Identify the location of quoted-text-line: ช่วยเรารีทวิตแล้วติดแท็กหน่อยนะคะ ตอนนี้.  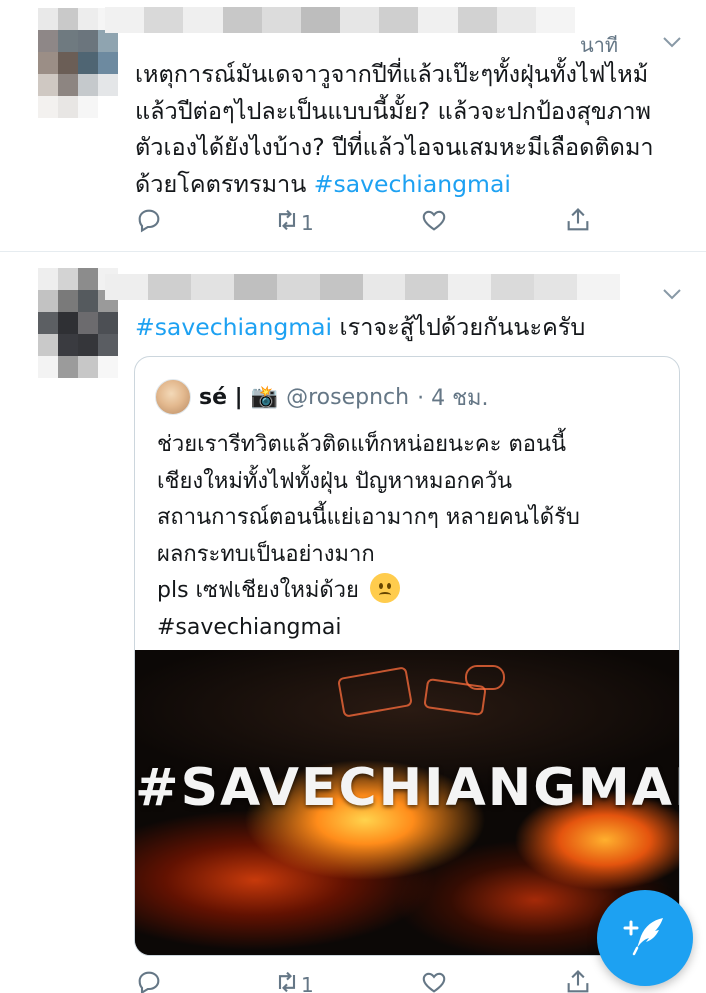
(362, 444).